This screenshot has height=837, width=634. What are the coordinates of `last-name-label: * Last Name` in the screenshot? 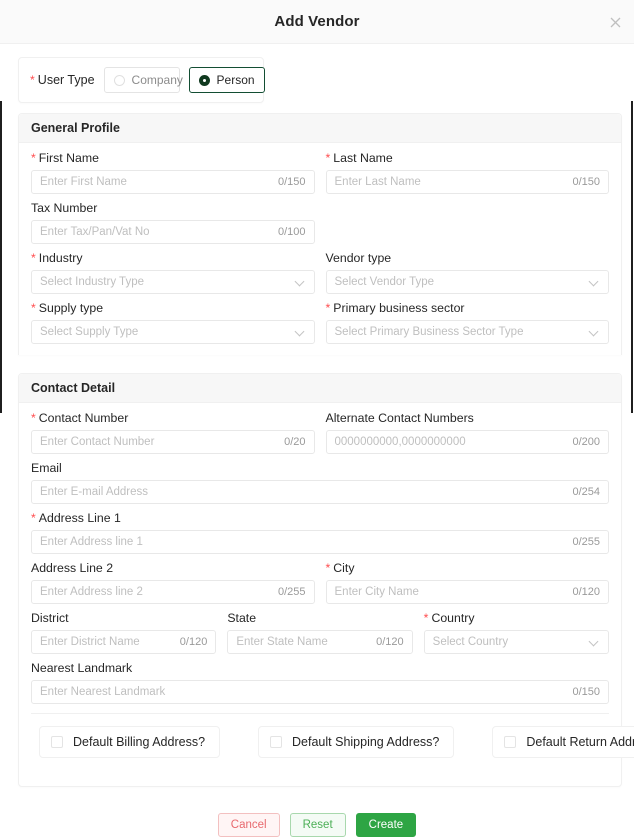 It's located at (359, 158).